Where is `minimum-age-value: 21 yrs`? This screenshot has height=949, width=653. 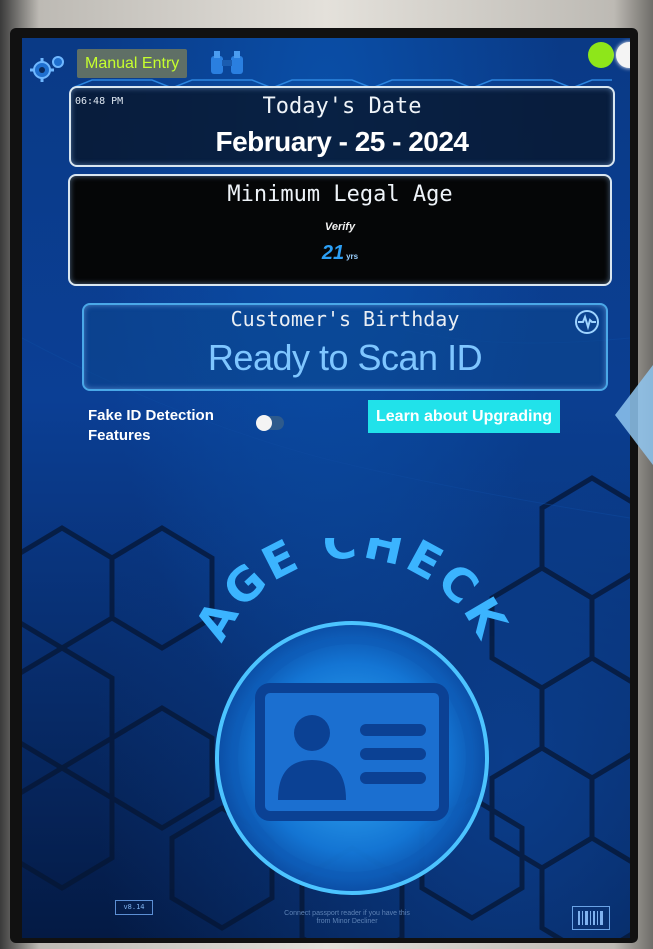 minimum-age-value: 21 yrs is located at coordinates (340, 253).